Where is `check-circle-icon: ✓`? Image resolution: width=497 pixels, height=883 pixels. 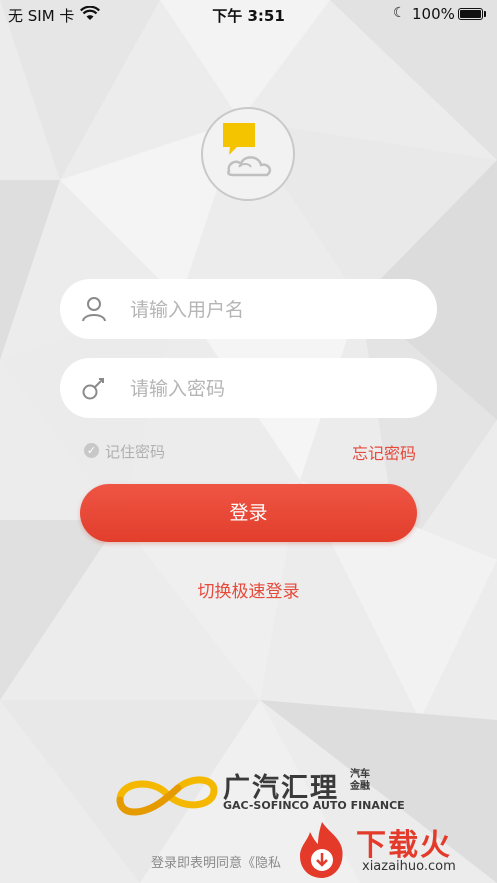
check-circle-icon: ✓ is located at coordinates (91, 450).